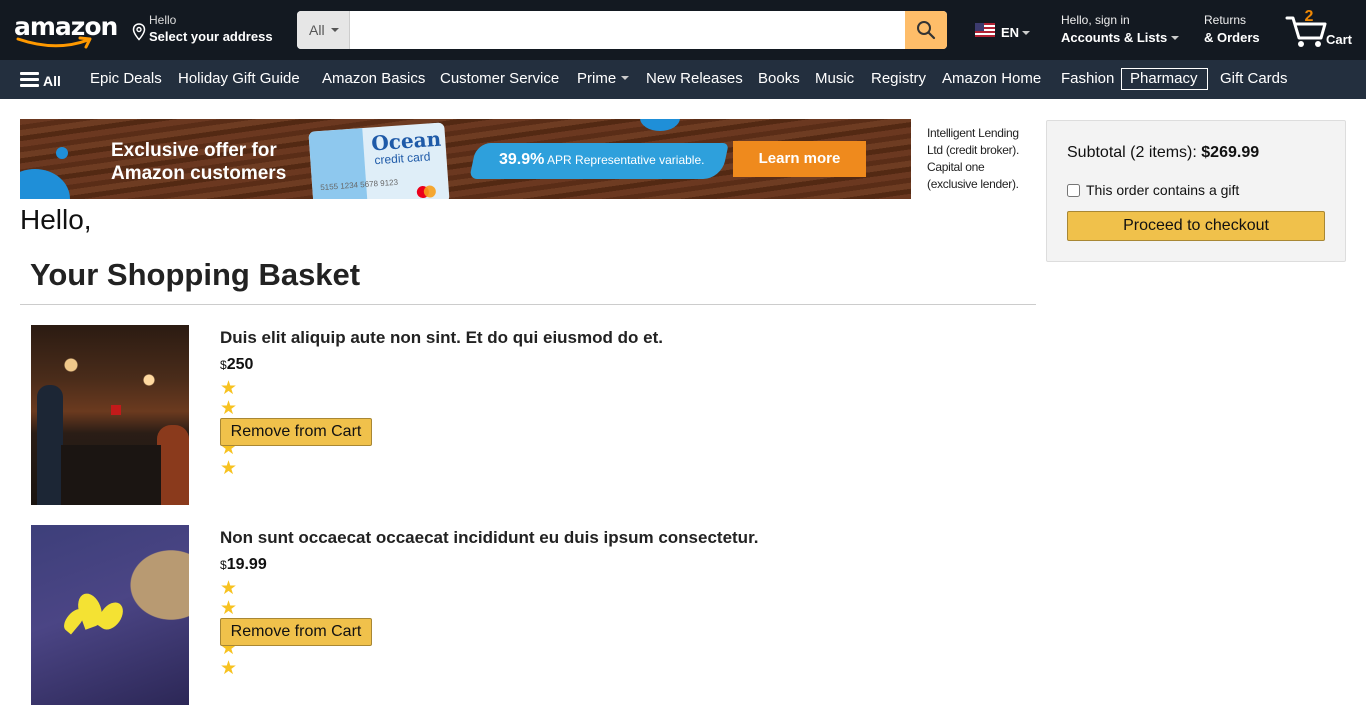 Image resolution: width=1366 pixels, height=705 pixels. Describe the element at coordinates (898, 78) in the screenshot. I see `nav-link-registry: Registry` at that location.